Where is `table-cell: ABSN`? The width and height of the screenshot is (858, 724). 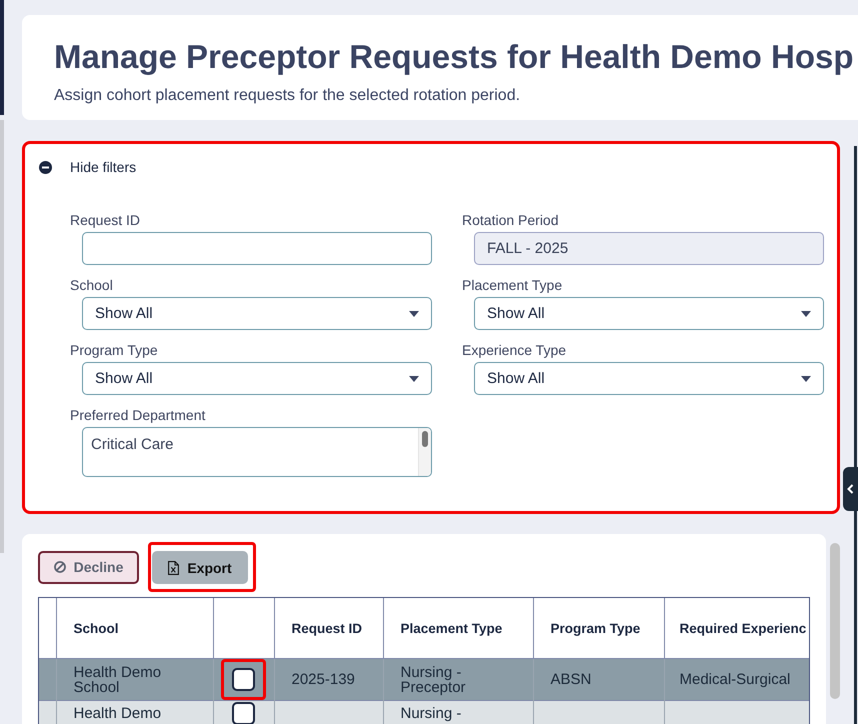
table-cell: ABSN is located at coordinates (598, 679).